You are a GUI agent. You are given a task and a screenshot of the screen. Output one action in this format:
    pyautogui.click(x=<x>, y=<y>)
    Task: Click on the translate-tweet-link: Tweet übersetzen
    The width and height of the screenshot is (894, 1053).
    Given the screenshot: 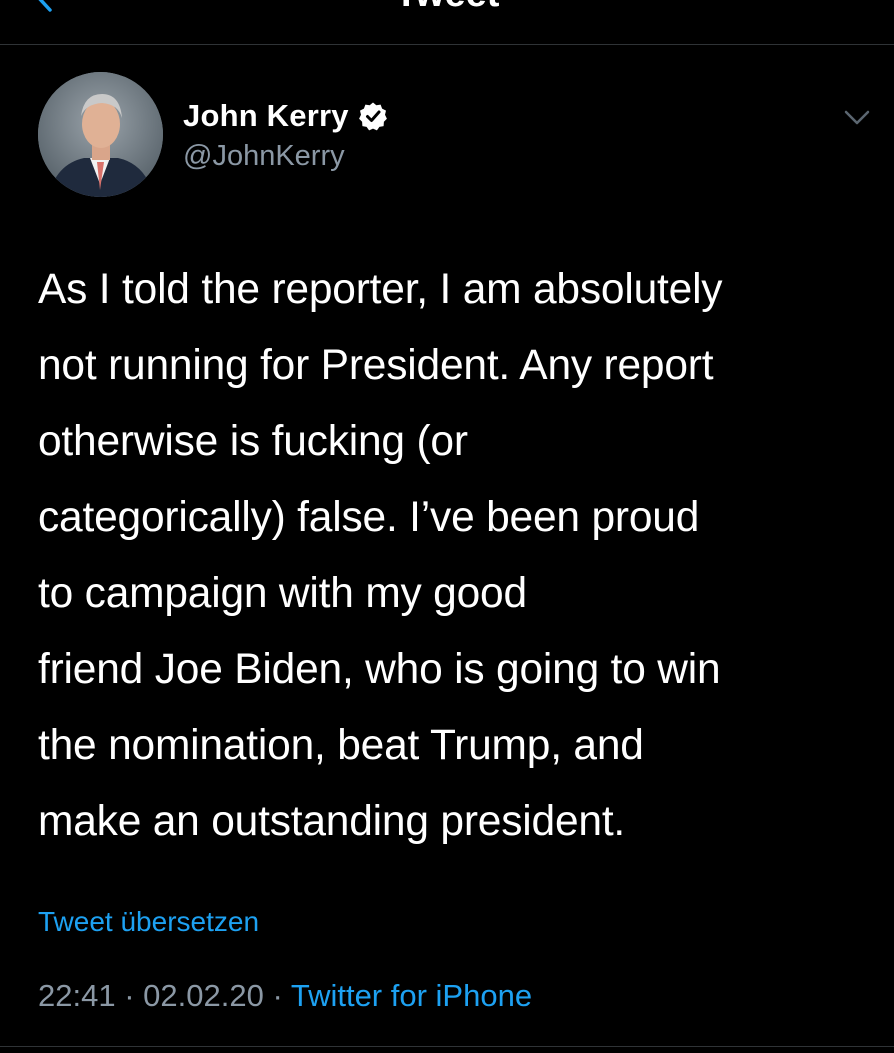 What is the action you would take?
    pyautogui.click(x=148, y=922)
    